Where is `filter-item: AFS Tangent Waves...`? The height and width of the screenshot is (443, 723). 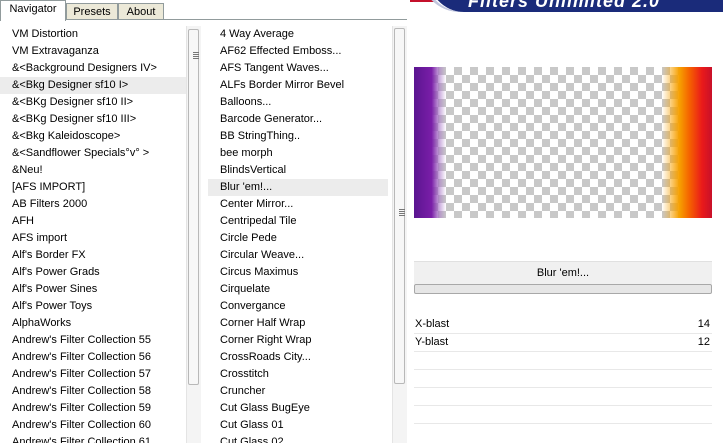 filter-item: AFS Tangent Waves... is located at coordinates (298, 68).